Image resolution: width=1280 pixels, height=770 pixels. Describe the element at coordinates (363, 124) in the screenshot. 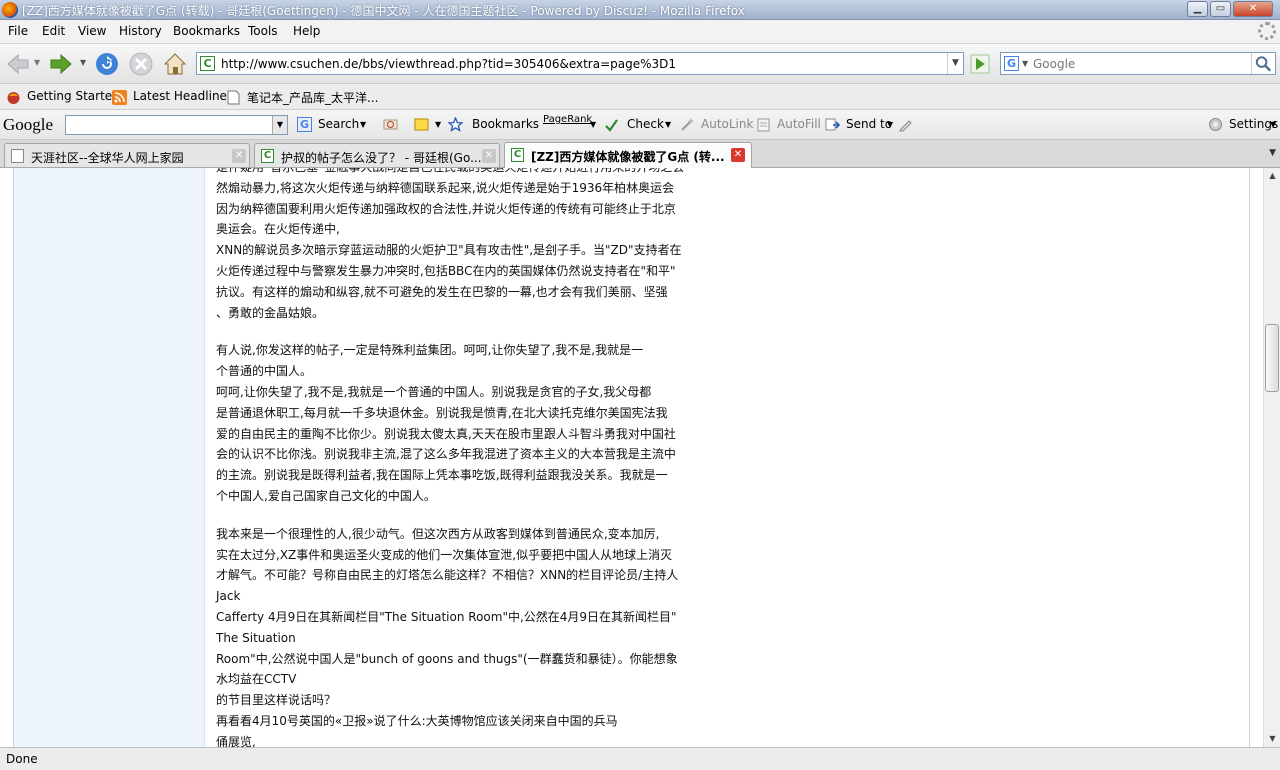

I see `search-chevron-icon: ▼` at that location.